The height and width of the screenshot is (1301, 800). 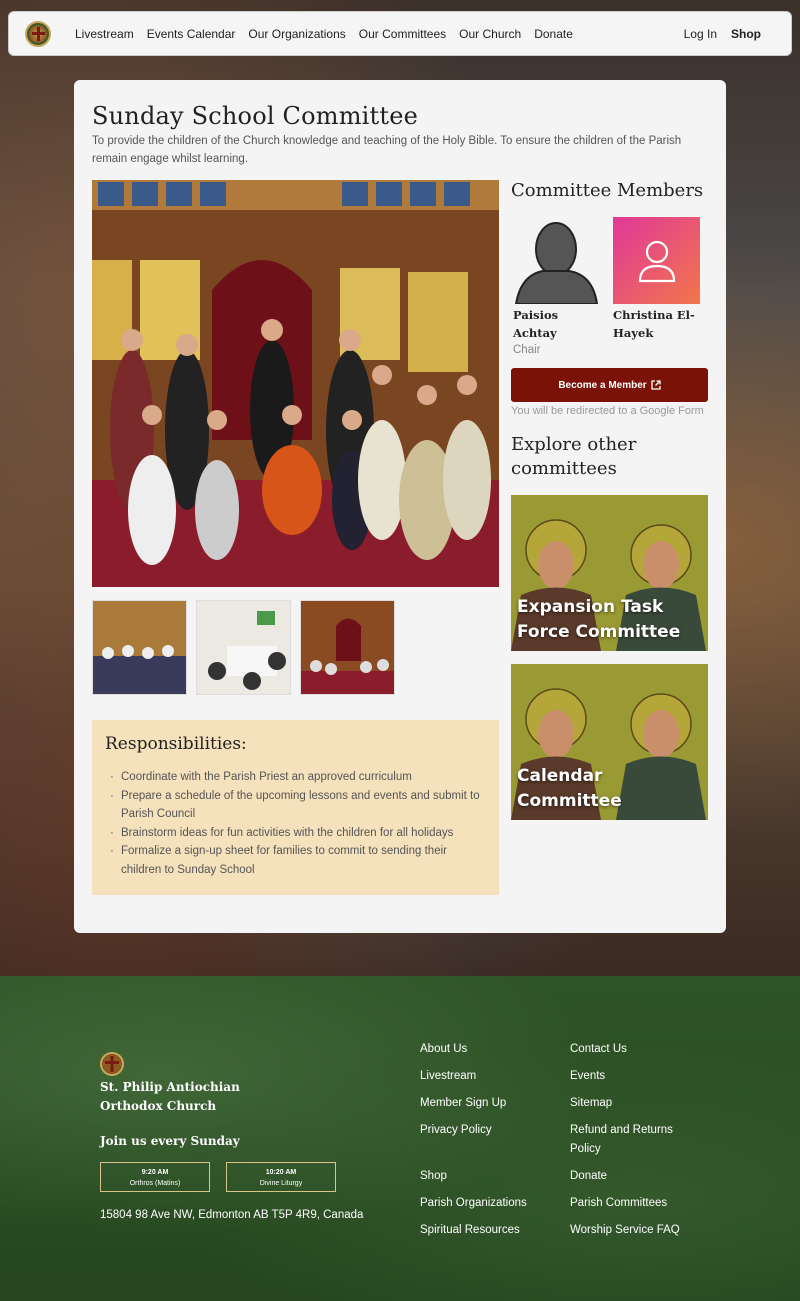 What do you see at coordinates (155, 1183) in the screenshot?
I see `service-name: Orthros (Matins)` at bounding box center [155, 1183].